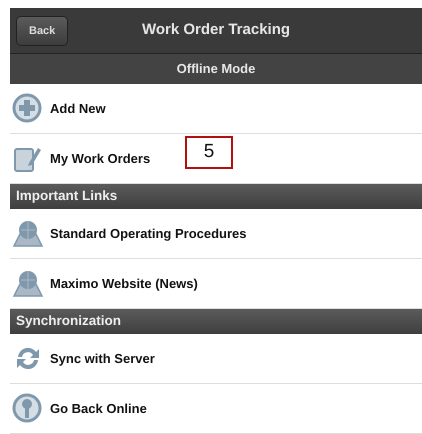 The height and width of the screenshot is (434, 422). Describe the element at coordinates (28, 108) in the screenshot. I see `add-icon` at that location.